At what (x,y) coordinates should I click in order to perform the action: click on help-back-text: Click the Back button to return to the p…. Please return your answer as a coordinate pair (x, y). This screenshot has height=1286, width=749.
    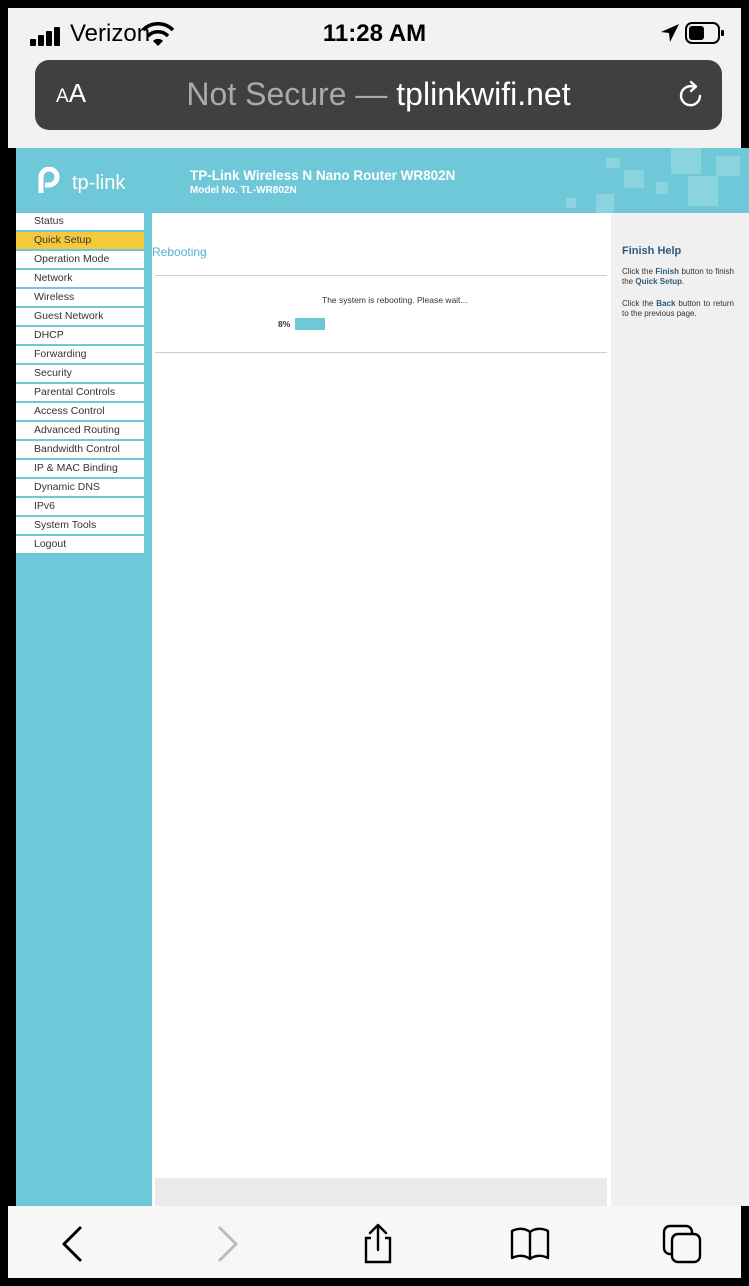
    Looking at the image, I should click on (678, 308).